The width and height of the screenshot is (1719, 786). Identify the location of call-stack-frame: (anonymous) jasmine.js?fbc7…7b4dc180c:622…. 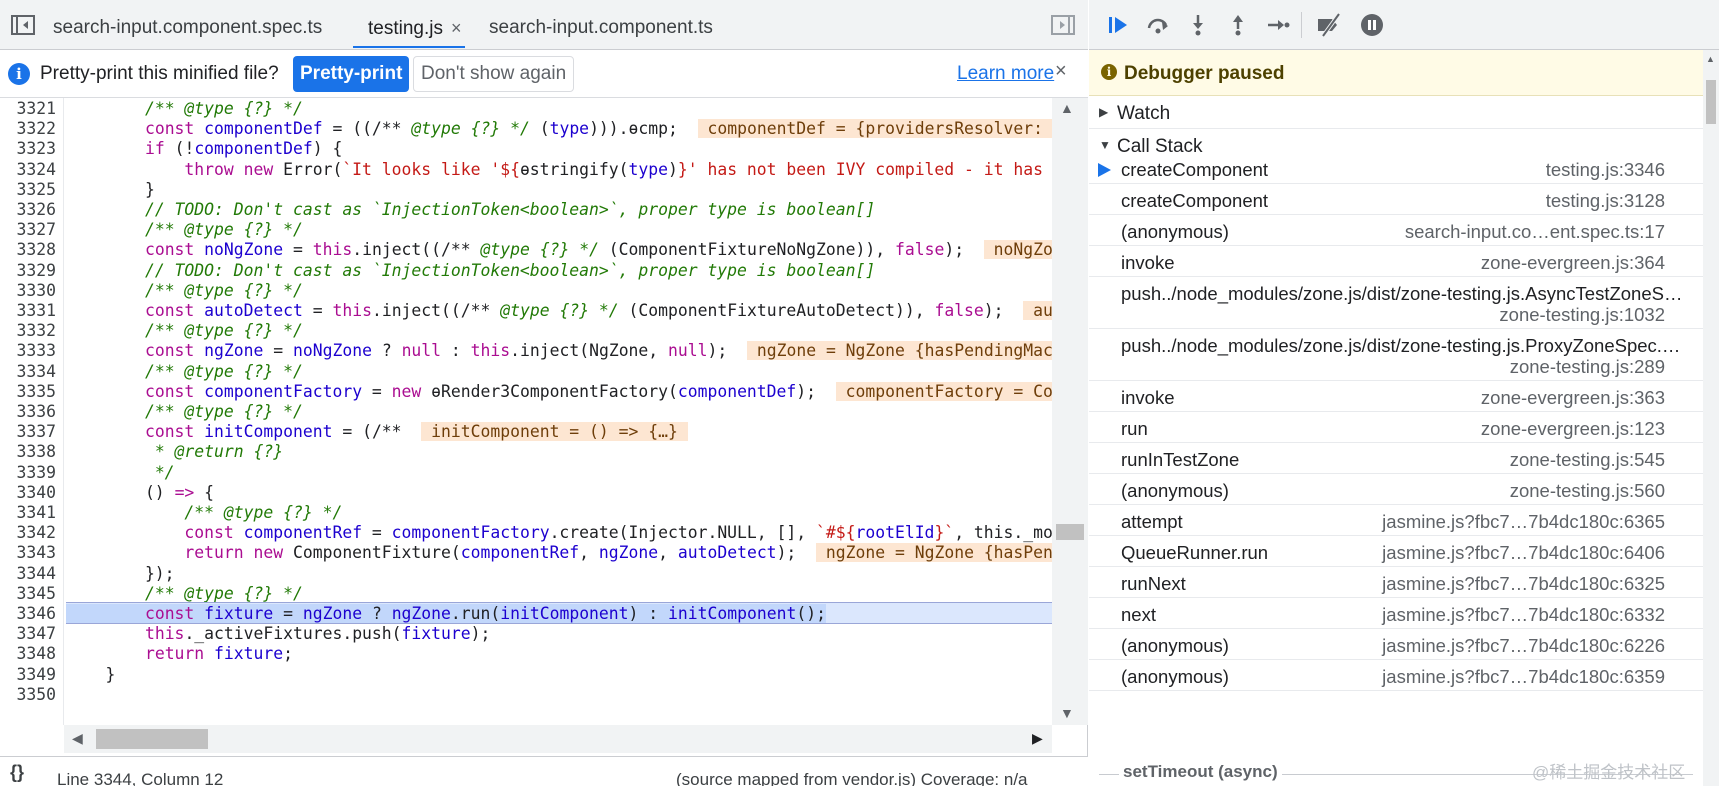
(1396, 644).